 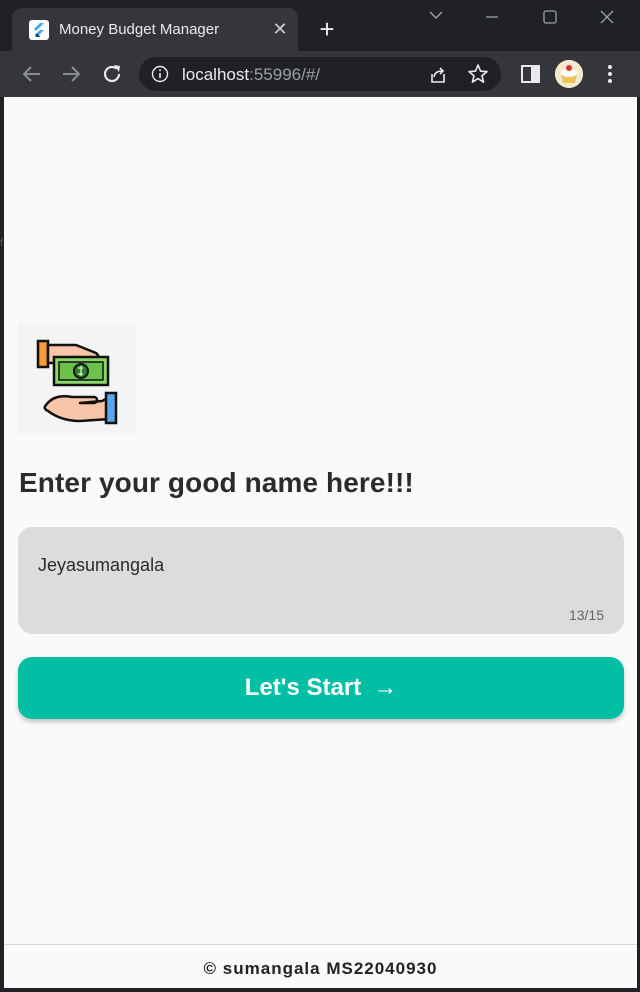 What do you see at coordinates (39, 30) in the screenshot?
I see `flutter-favicon-icon` at bounding box center [39, 30].